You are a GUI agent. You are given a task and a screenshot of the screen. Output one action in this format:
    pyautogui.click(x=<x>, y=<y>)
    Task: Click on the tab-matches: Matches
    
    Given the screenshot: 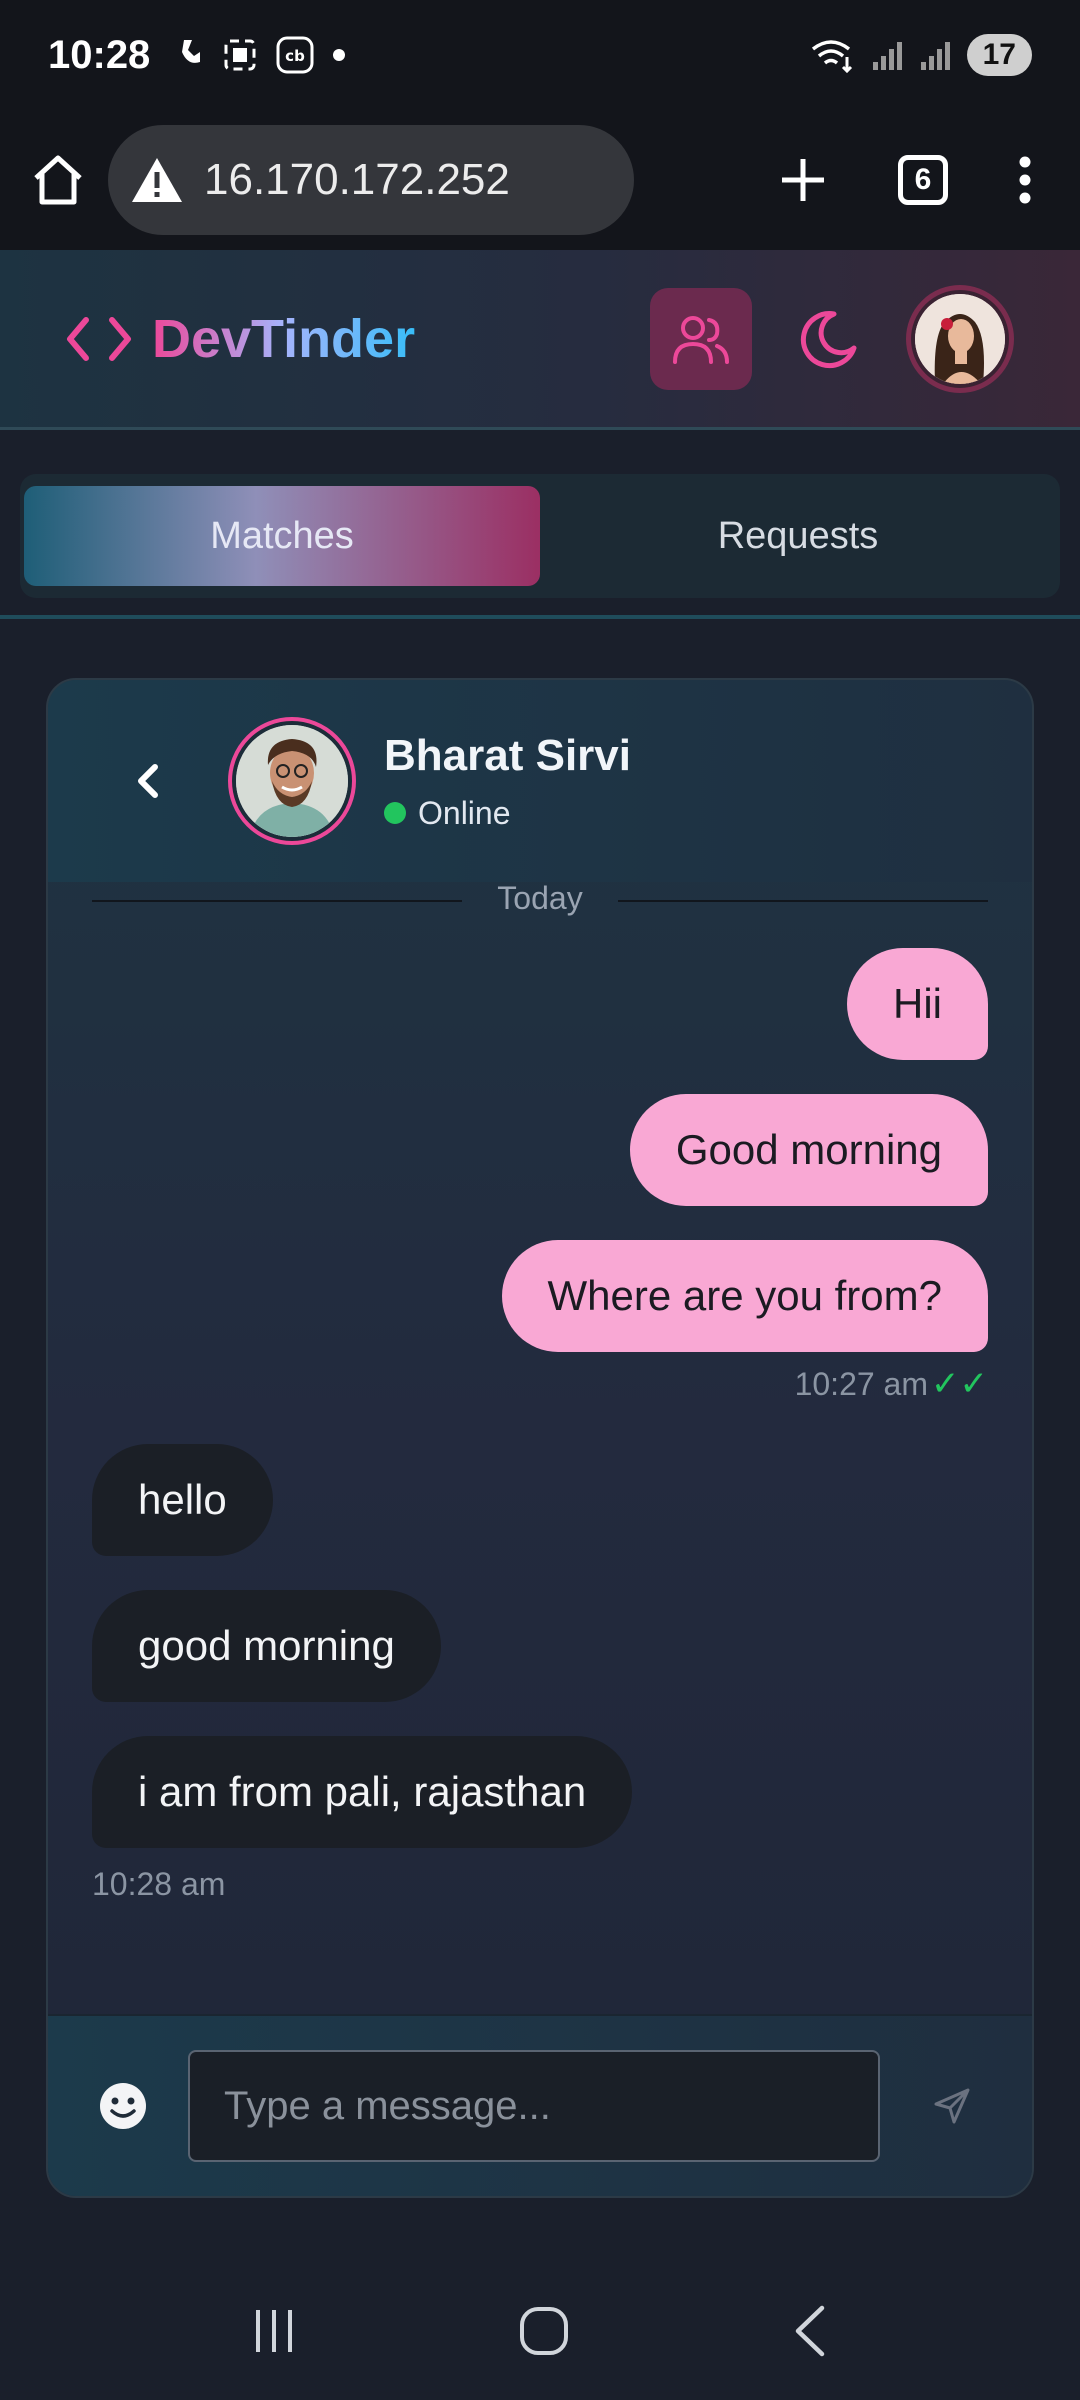 What is the action you would take?
    pyautogui.click(x=282, y=536)
    